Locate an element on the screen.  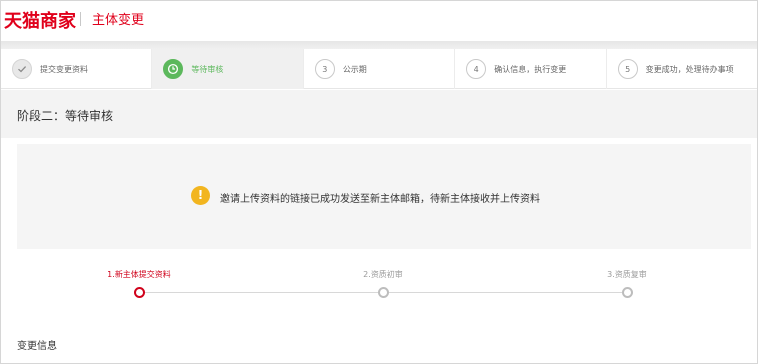
step-submit: 提交变更资料 is located at coordinates (77, 69).